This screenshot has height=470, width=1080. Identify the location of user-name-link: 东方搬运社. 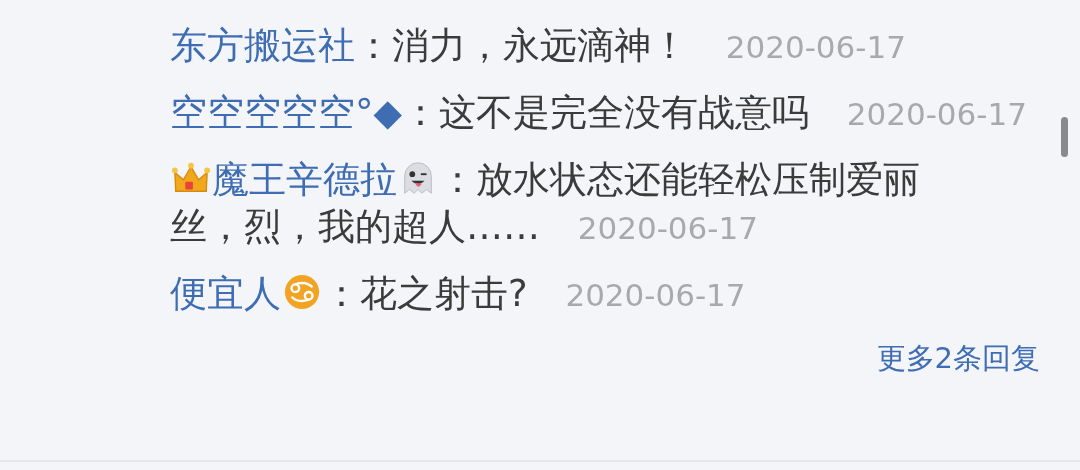
(262, 45).